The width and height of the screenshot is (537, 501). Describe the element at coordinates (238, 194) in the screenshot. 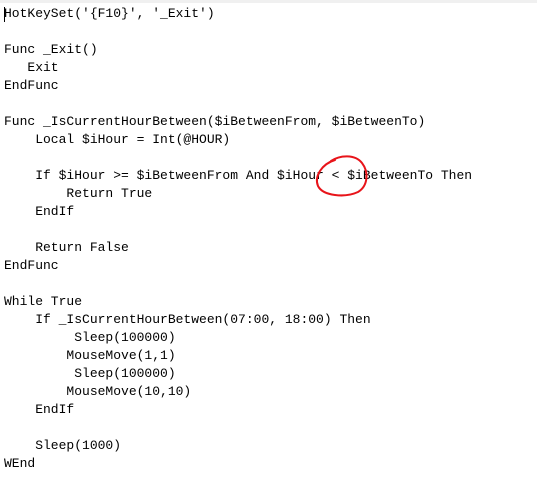

I see `code-line: Return True` at that location.